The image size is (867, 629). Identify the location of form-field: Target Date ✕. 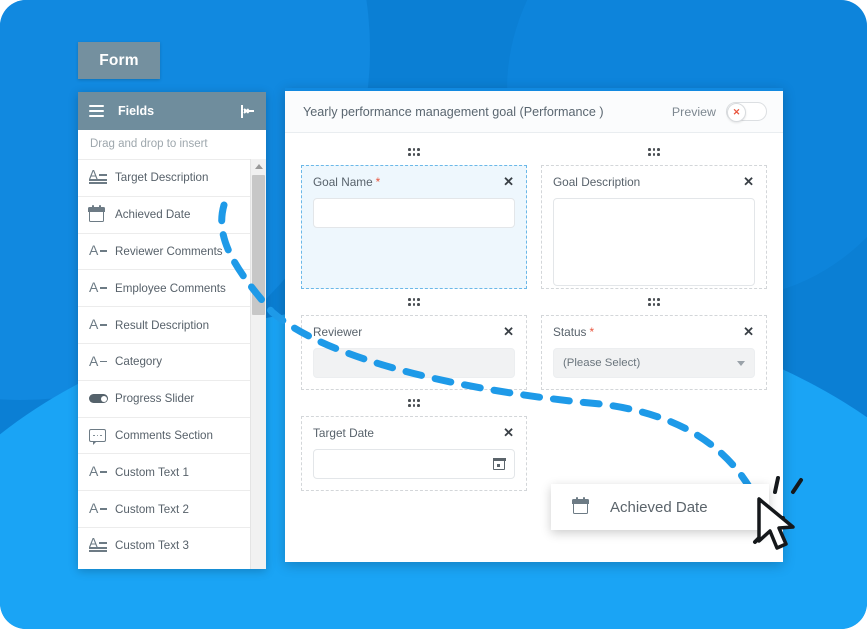
(414, 453).